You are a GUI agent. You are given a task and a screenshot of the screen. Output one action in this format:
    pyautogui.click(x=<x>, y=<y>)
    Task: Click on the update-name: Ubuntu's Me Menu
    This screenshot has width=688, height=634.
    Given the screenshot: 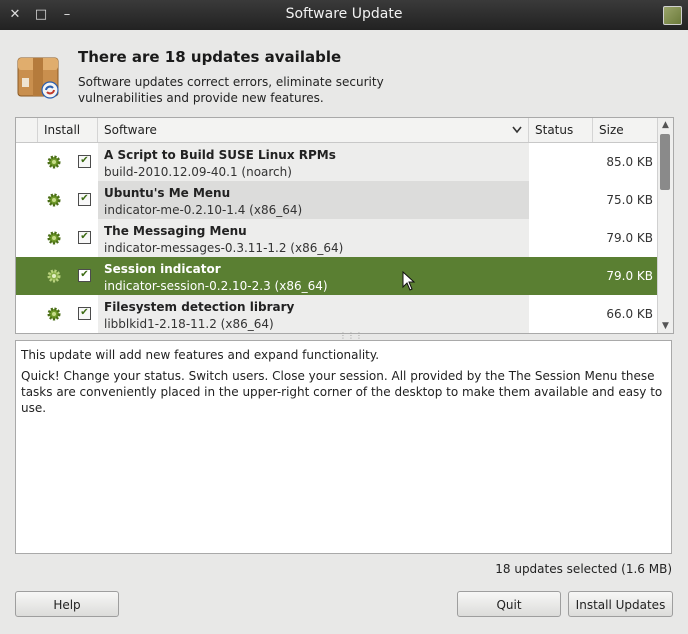 What is the action you would take?
    pyautogui.click(x=167, y=193)
    